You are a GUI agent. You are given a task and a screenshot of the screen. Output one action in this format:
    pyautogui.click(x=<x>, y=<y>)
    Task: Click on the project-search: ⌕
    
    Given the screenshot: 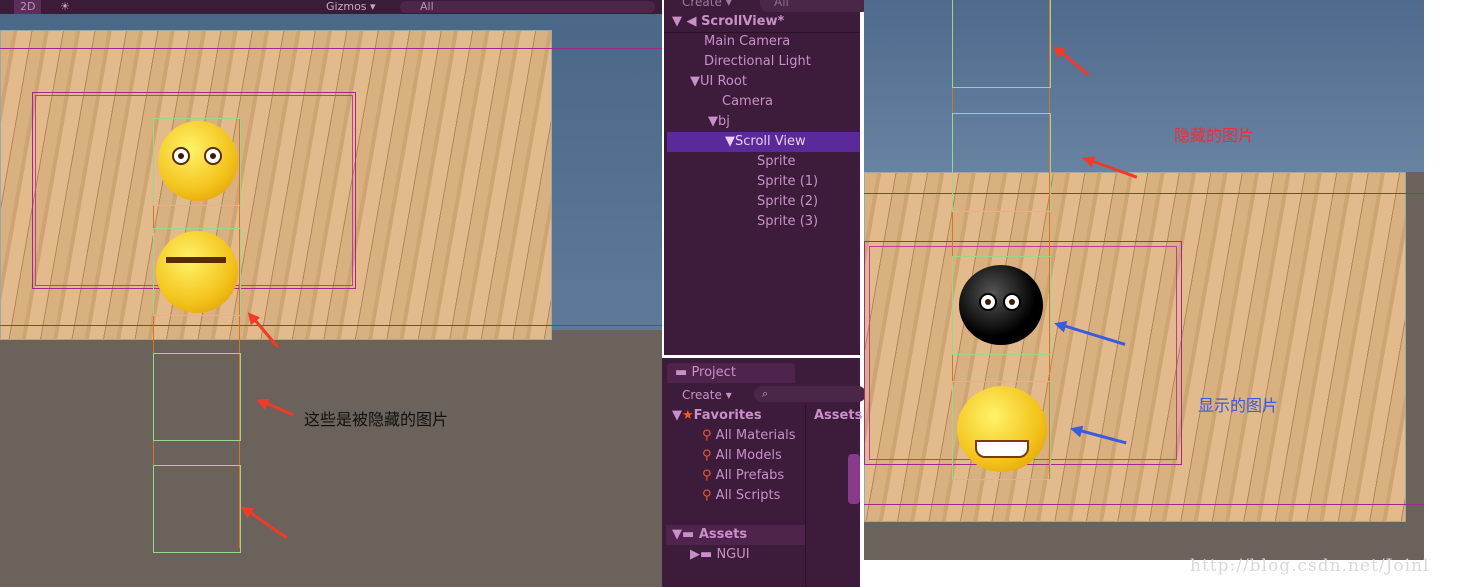 What is the action you would take?
    pyautogui.click(x=810, y=394)
    